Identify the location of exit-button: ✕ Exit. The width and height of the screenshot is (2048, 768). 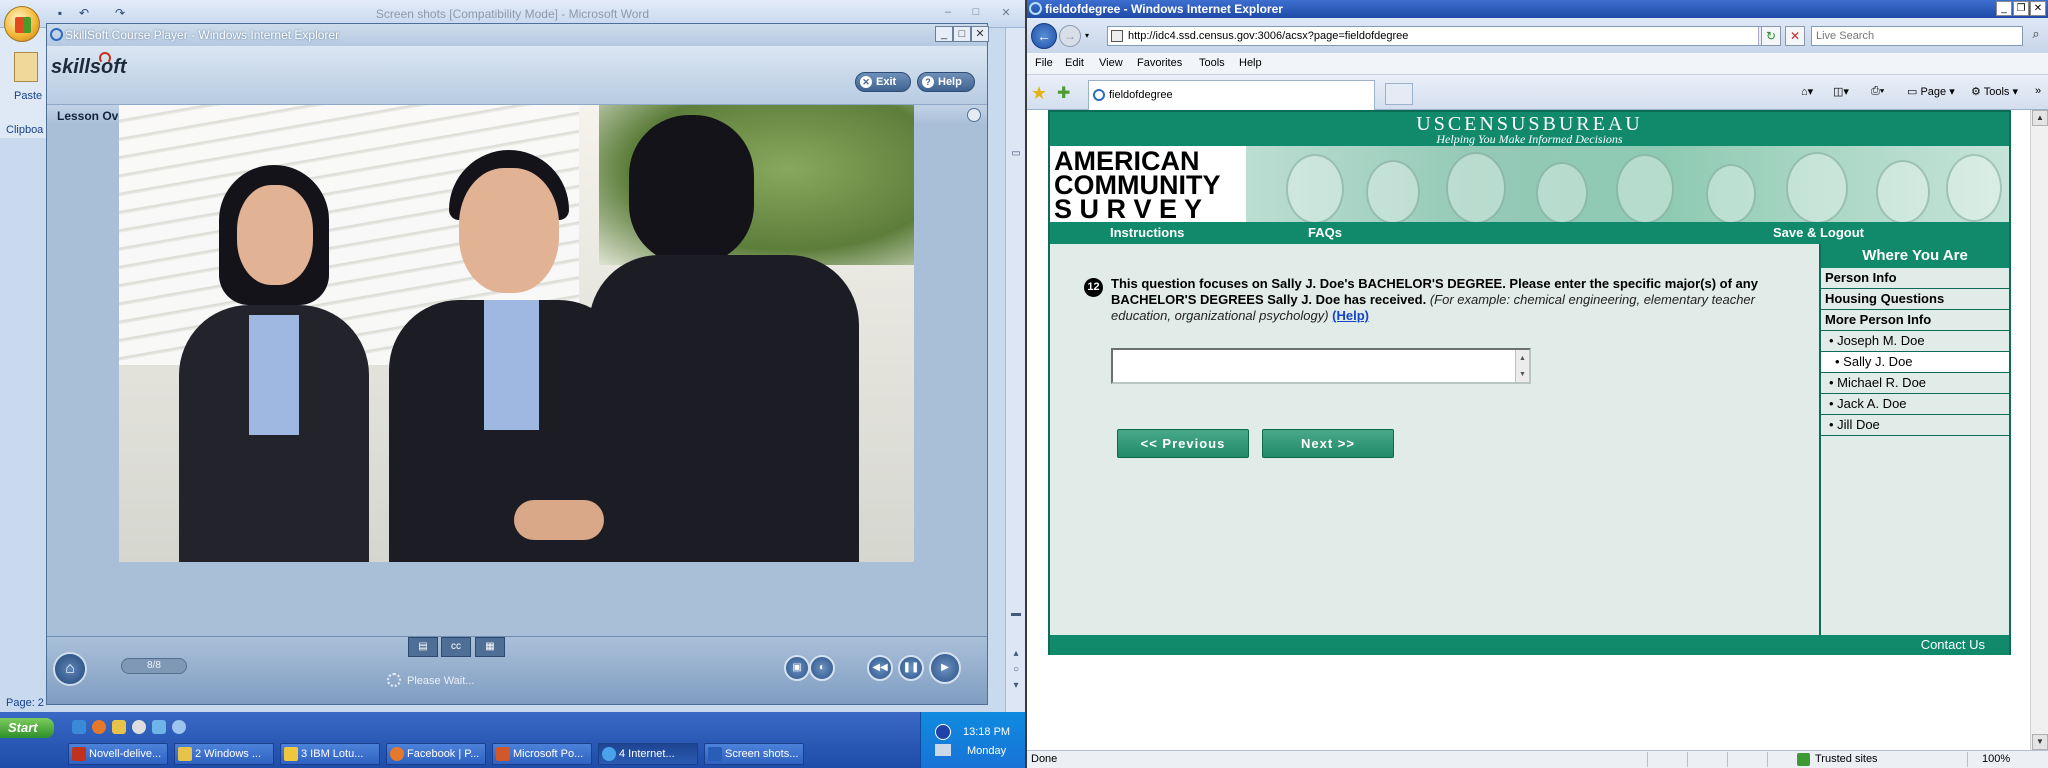
(883, 82).